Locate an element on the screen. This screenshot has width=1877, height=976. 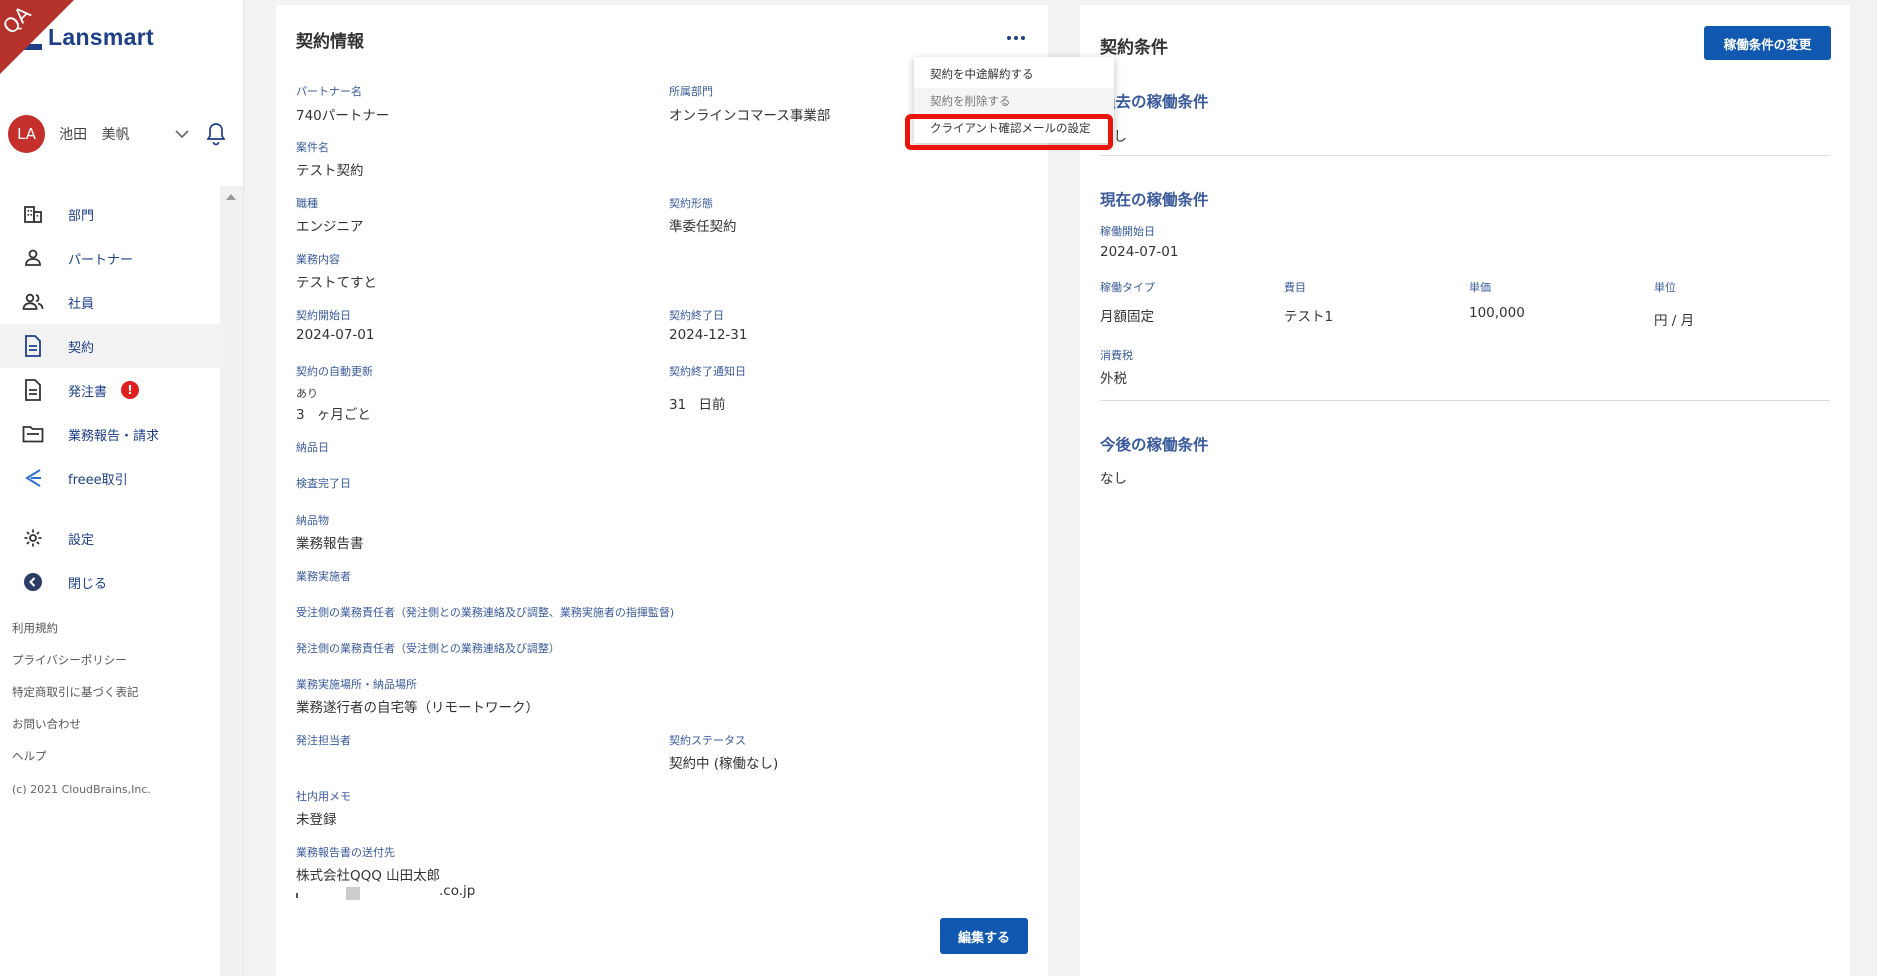
user-name: 池田 美帆 is located at coordinates (94, 135).